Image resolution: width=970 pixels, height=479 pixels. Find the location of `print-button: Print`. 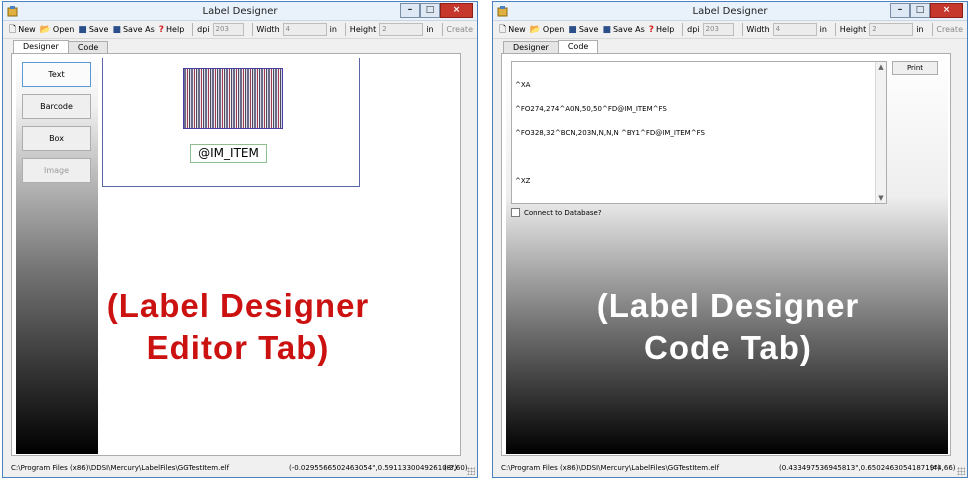

print-button: Print is located at coordinates (915, 68).